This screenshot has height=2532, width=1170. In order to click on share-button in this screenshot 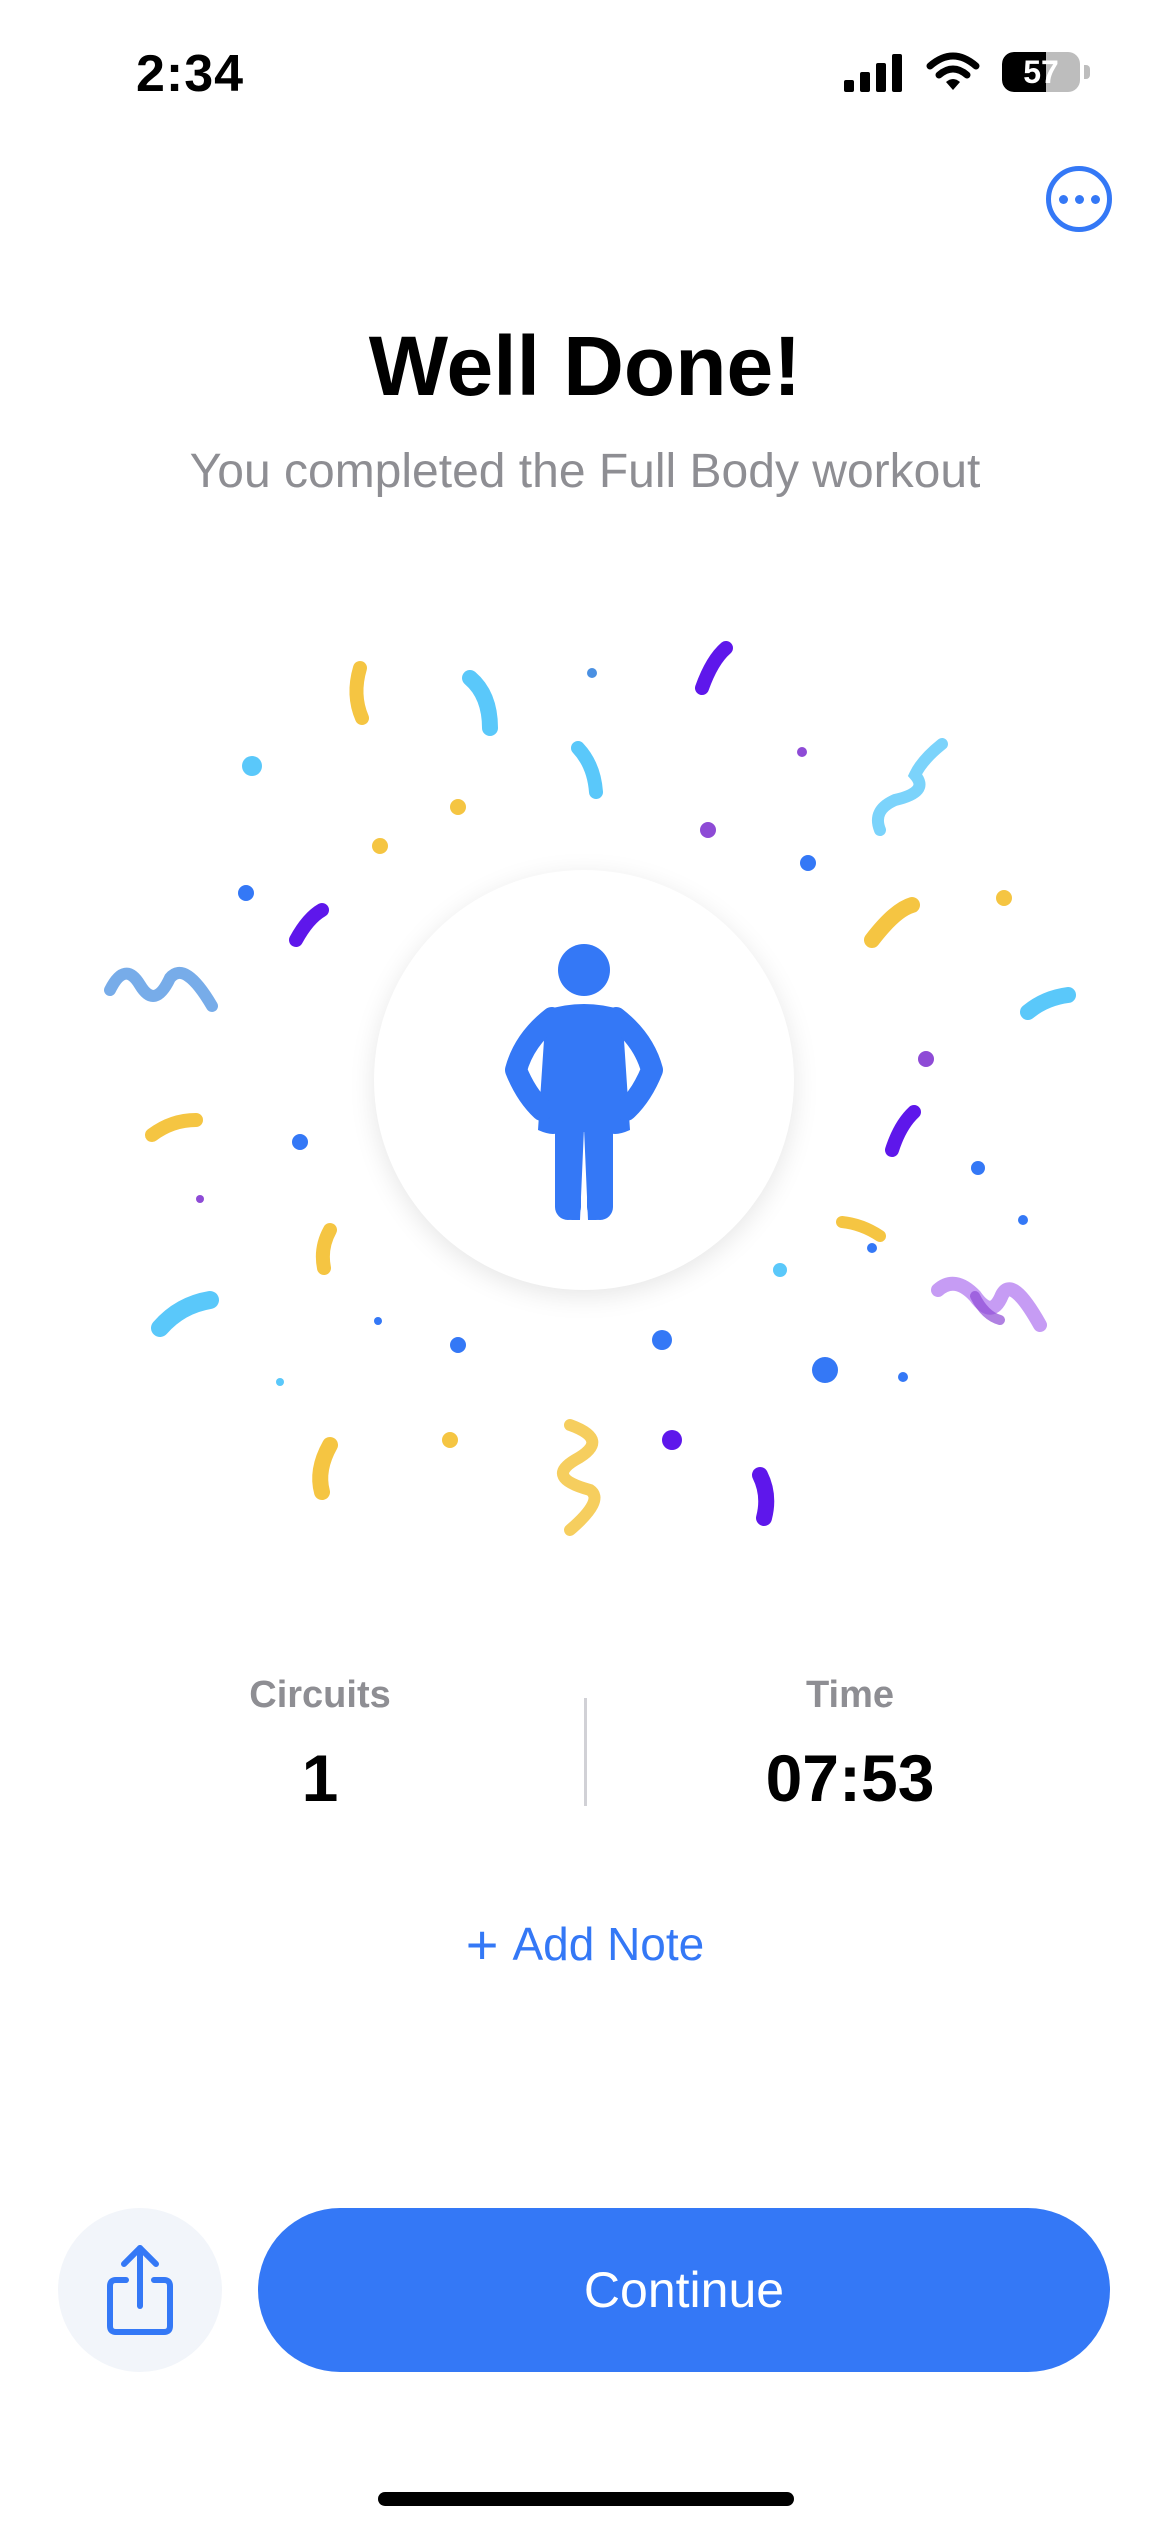, I will do `click(140, 2290)`.